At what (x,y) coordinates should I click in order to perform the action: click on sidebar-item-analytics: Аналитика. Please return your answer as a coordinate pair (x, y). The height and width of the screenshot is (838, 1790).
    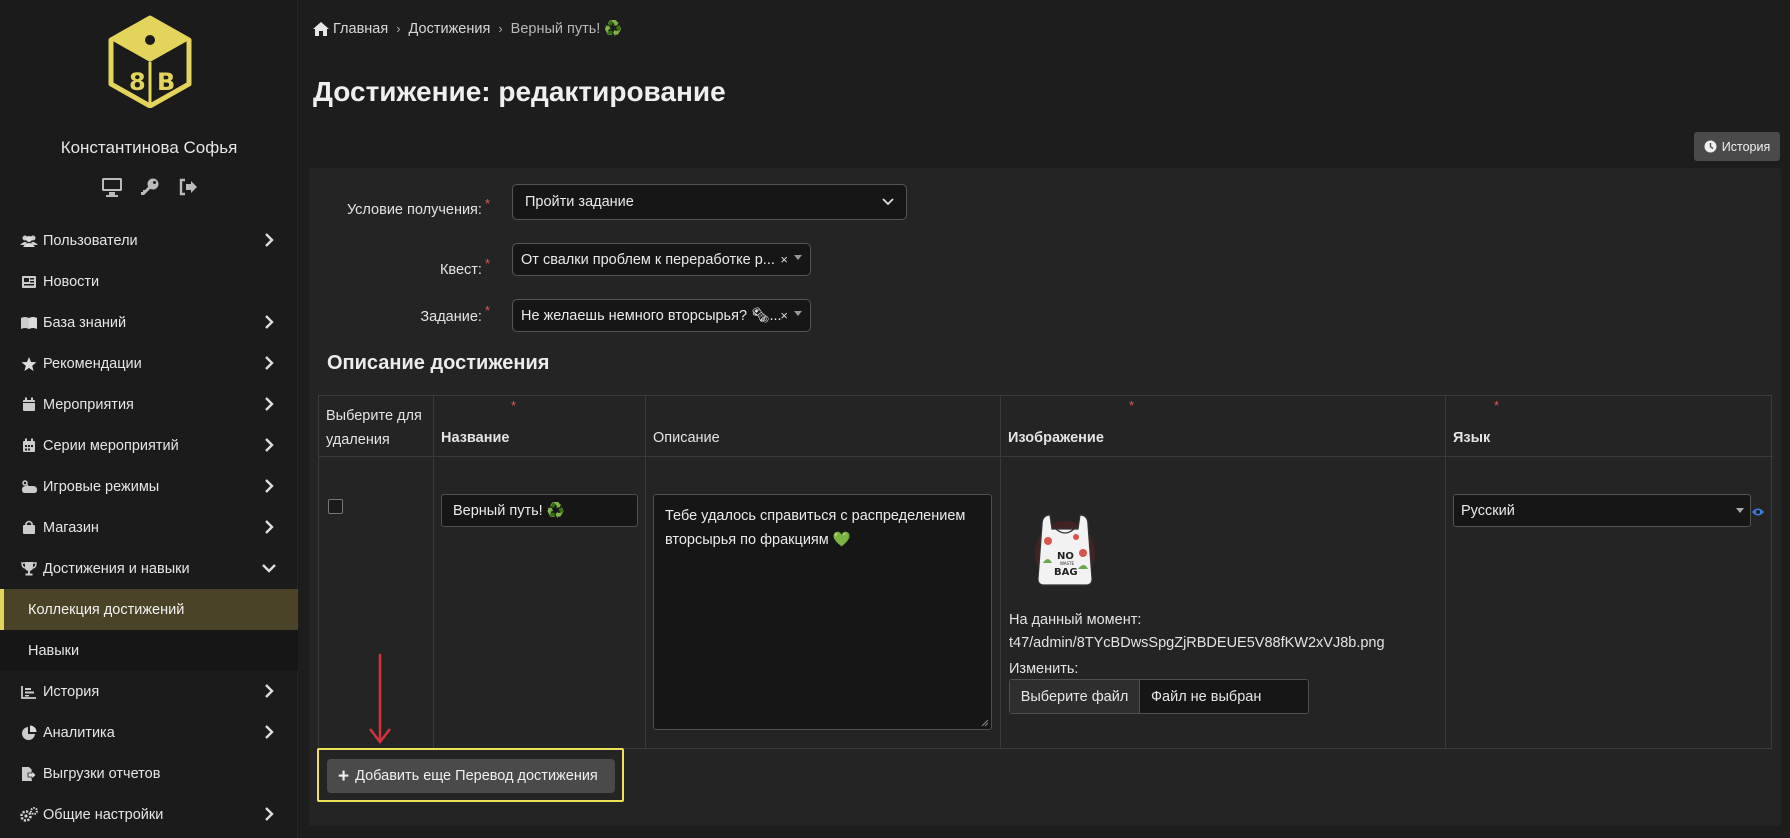
    Looking at the image, I should click on (149, 732).